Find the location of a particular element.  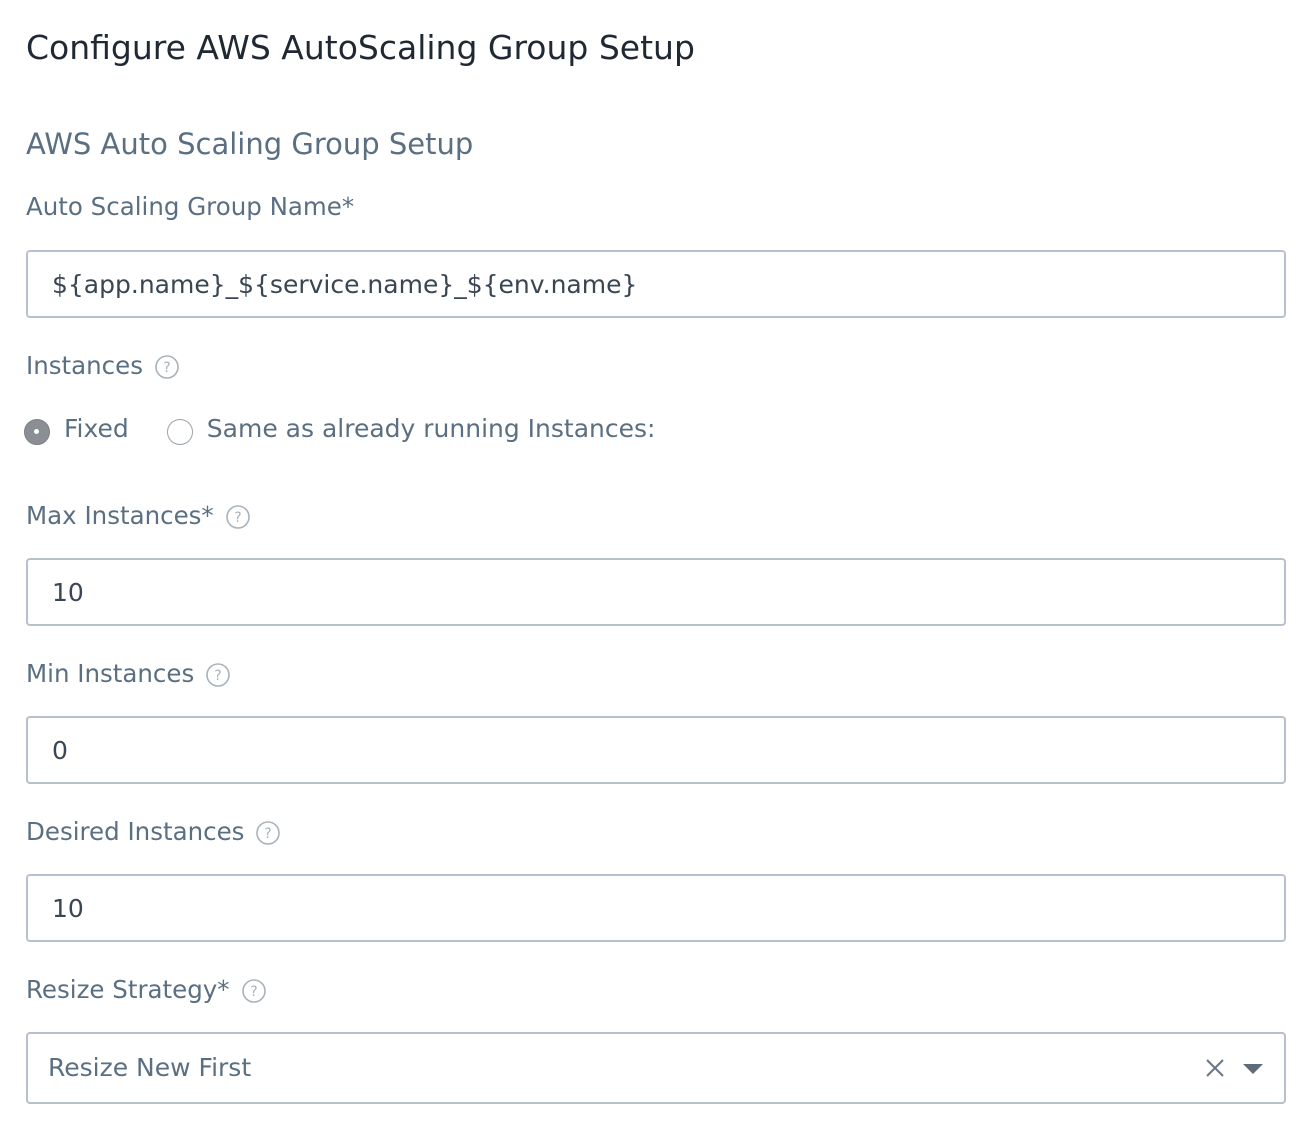

instances-radio-group: Fixed Same as already running Instances: is located at coordinates (358, 428).